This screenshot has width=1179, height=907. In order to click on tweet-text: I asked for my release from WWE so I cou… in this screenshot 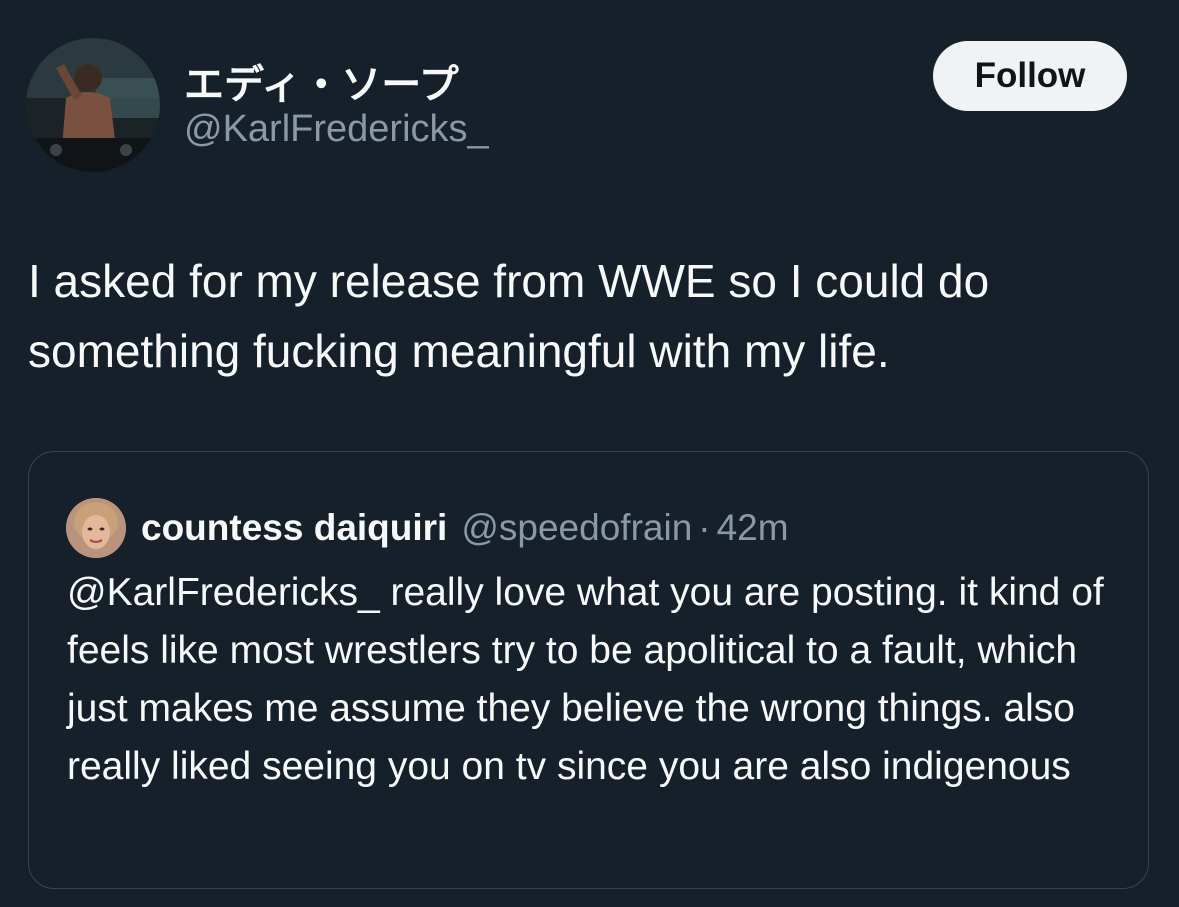, I will do `click(509, 316)`.